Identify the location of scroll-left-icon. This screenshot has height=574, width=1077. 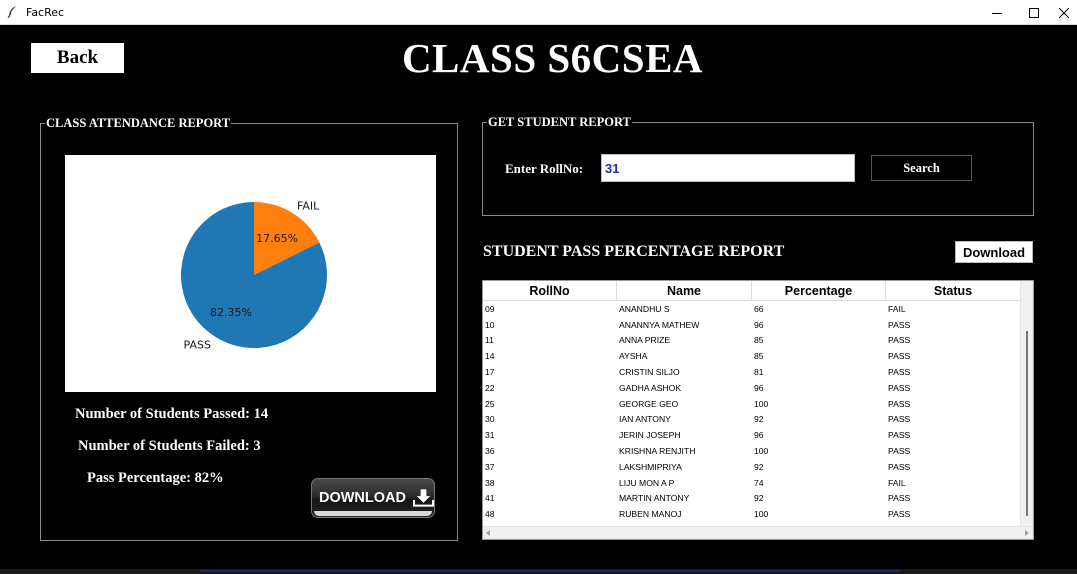
(488, 533).